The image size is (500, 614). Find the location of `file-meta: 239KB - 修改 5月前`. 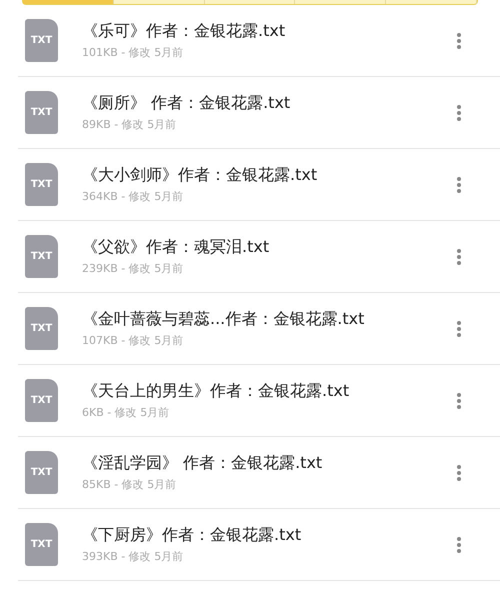

file-meta: 239KB - 修改 5月前 is located at coordinates (133, 268).